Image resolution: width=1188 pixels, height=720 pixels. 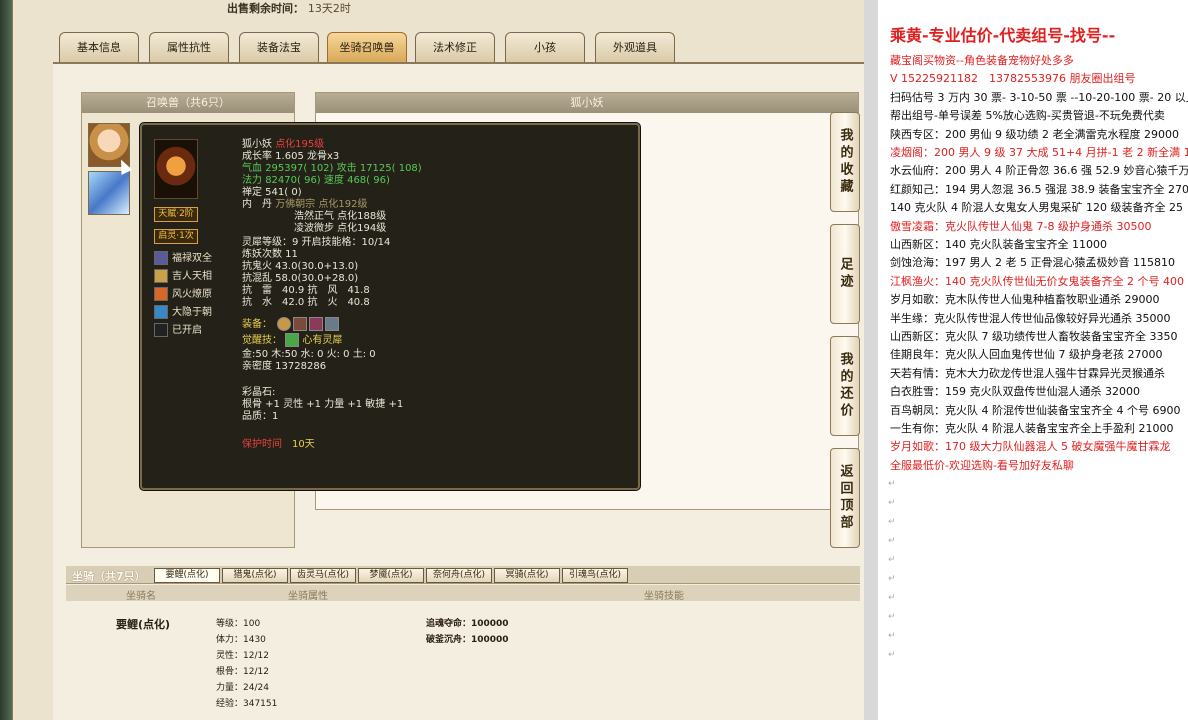 I want to click on res-ghost-line: 抗鬼火 43.0(30.0+13.0), so click(x=300, y=266).